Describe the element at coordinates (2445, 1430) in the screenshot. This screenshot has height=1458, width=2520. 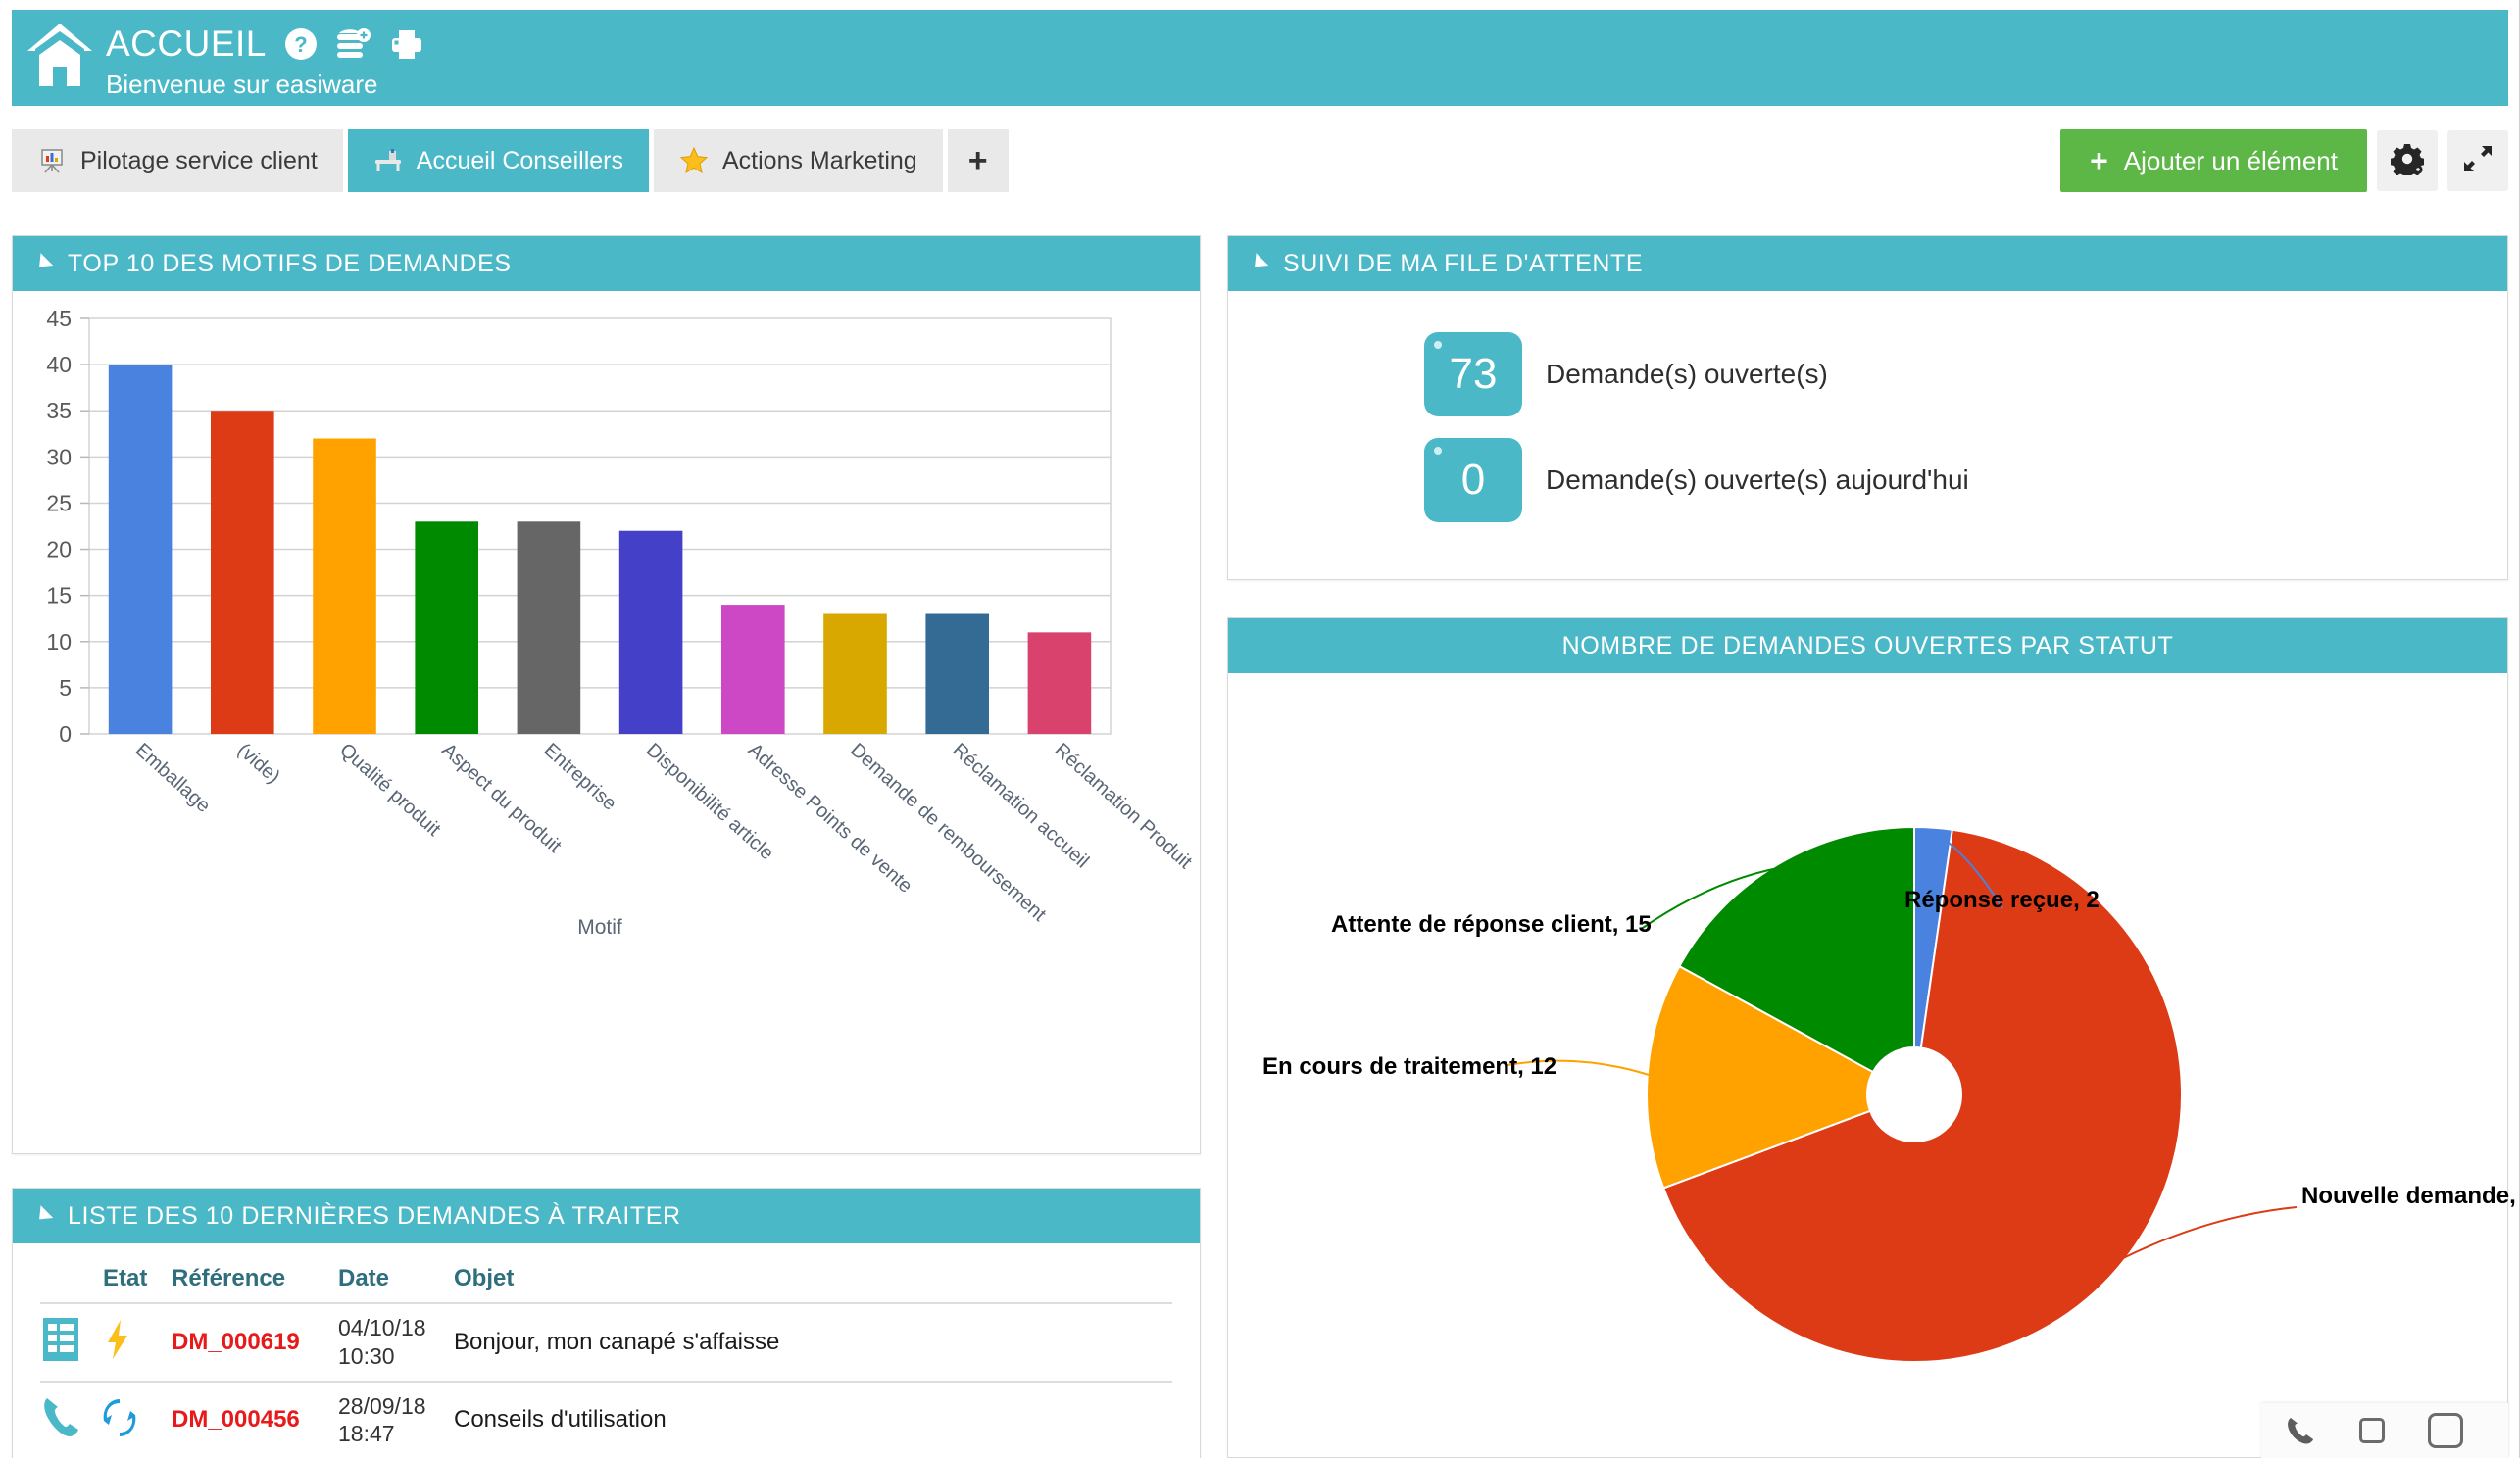
I see `maximize-window-icon` at that location.